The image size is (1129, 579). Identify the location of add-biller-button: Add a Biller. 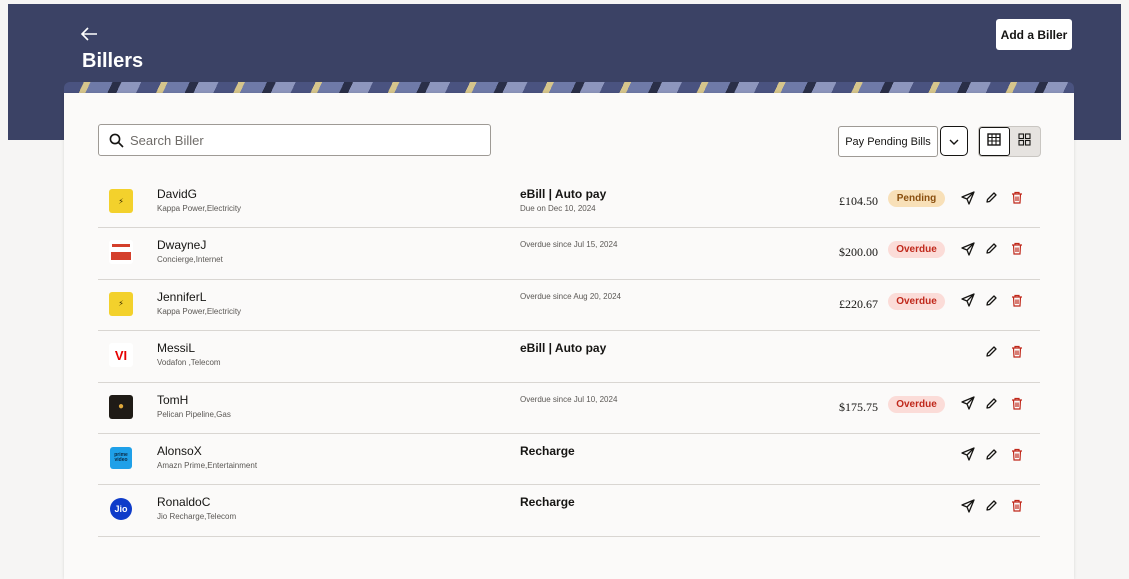
(1034, 34).